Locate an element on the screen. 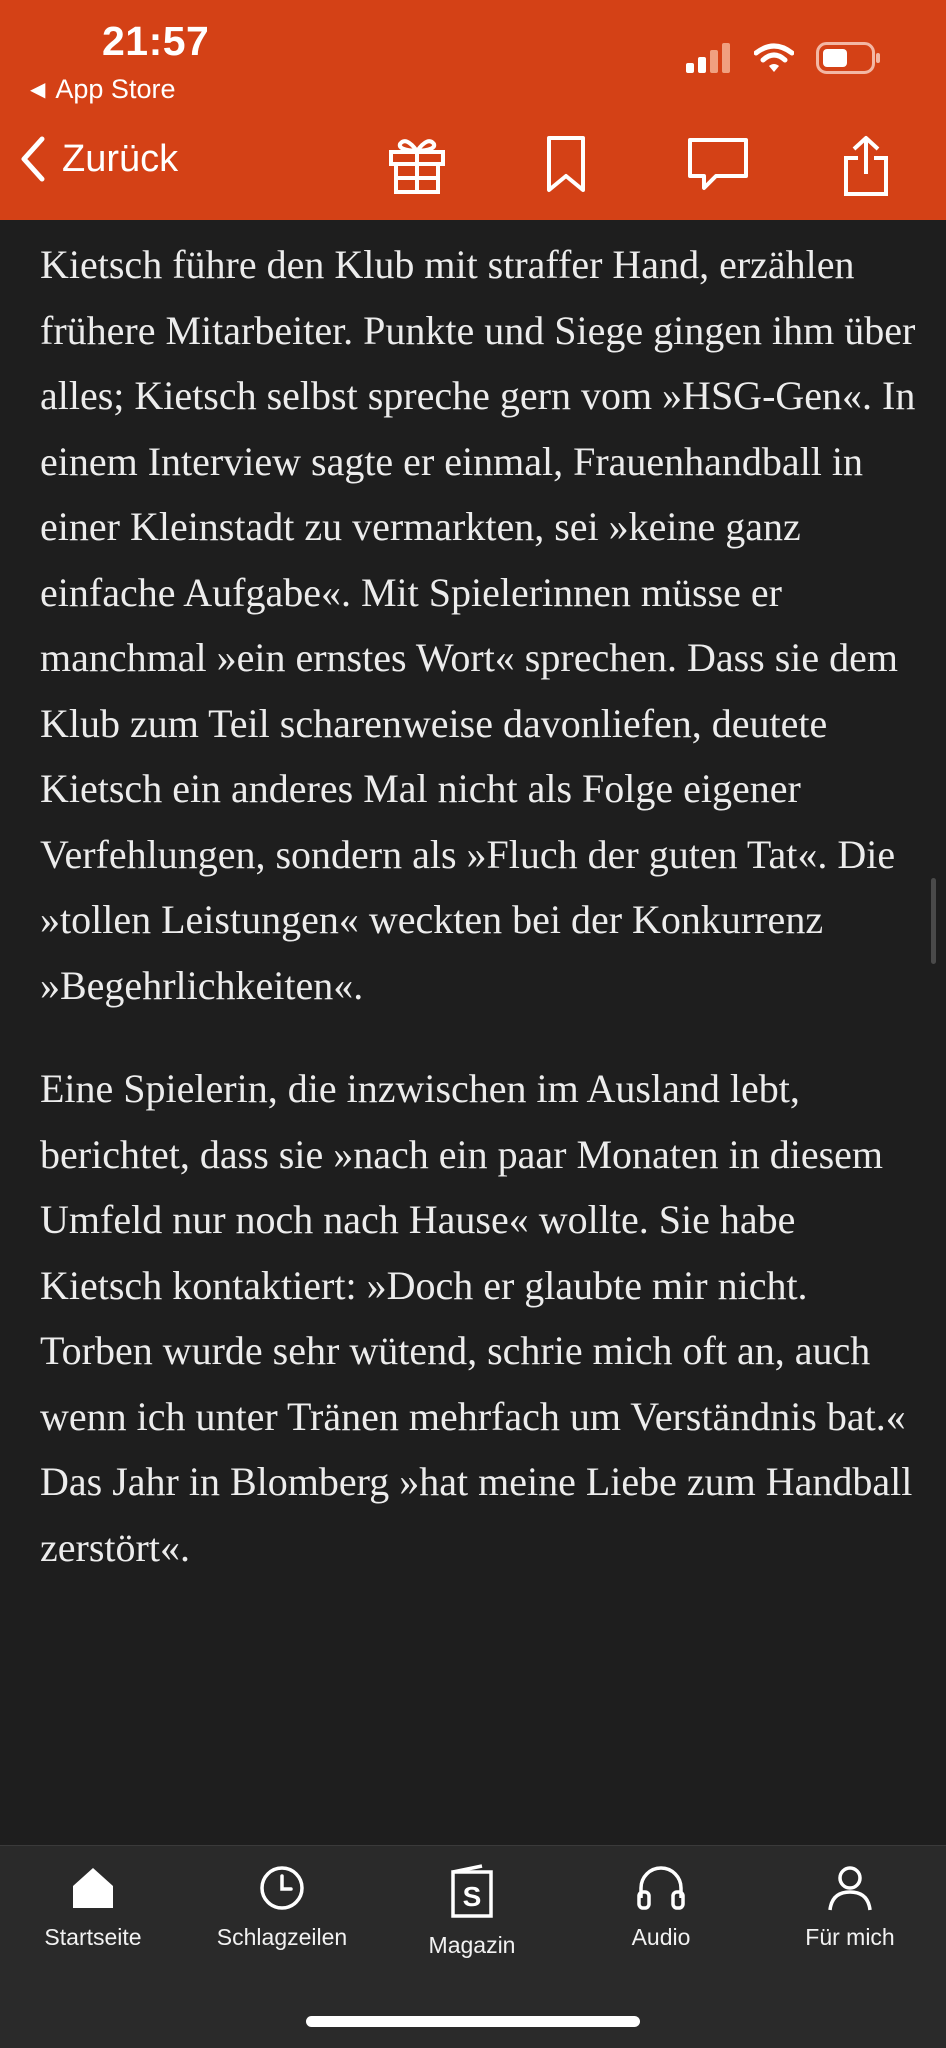 Image resolution: width=946 pixels, height=2048 pixels. tab-fuer-mich: Für mich is located at coordinates (850, 1907).